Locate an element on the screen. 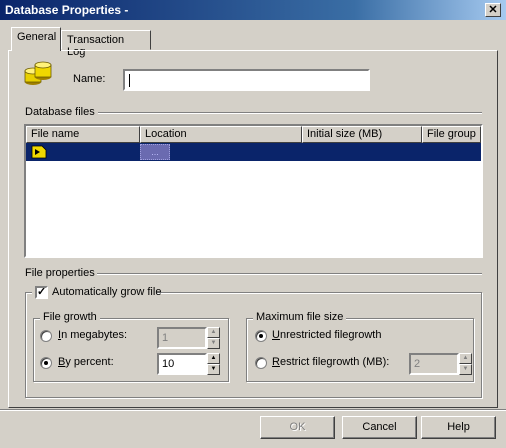 Image resolution: width=506 pixels, height=448 pixels. file-growth-legend: File growth is located at coordinates (70, 317).